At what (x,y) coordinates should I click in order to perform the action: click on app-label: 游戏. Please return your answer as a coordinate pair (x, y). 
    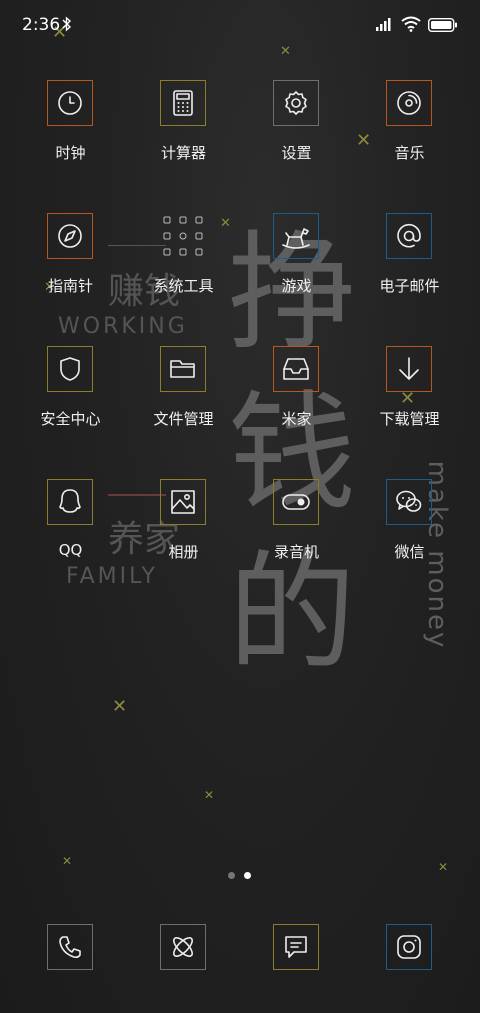
    Looking at the image, I should click on (296, 286).